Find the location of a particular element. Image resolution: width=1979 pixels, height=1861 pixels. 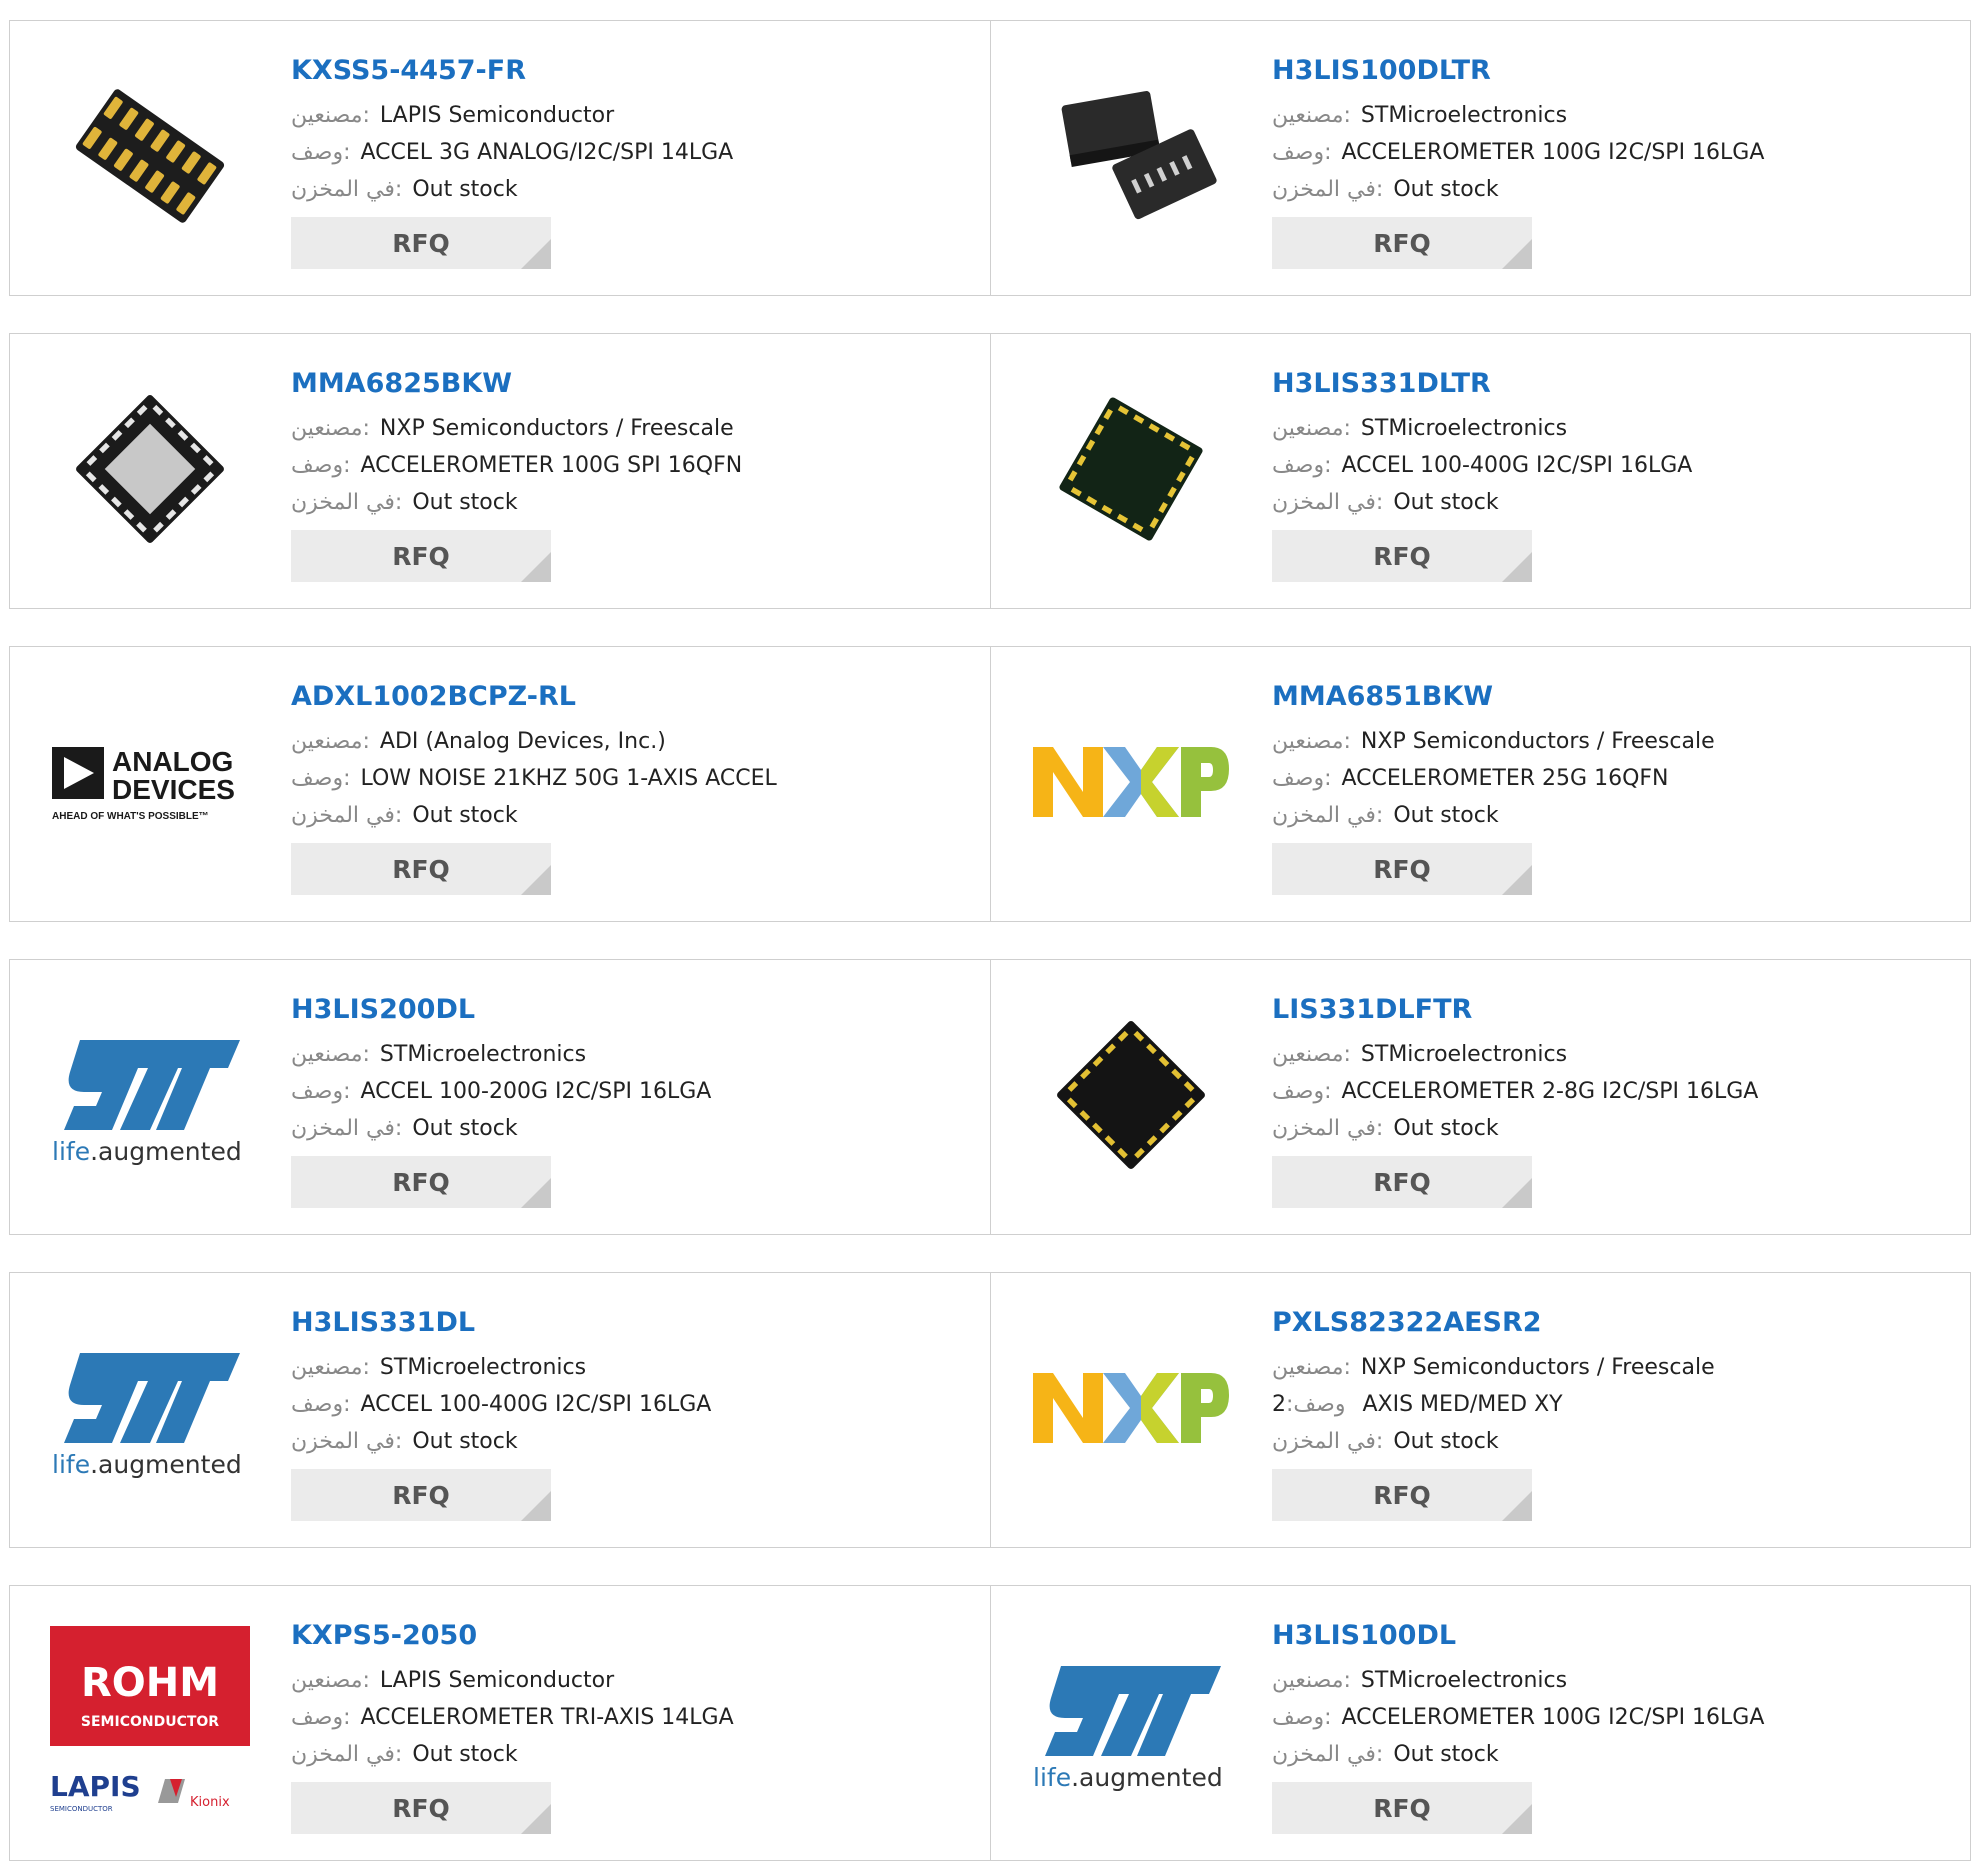

description-value: ACCELEROMETER TRI-AXIS 14LGA is located at coordinates (547, 1717).